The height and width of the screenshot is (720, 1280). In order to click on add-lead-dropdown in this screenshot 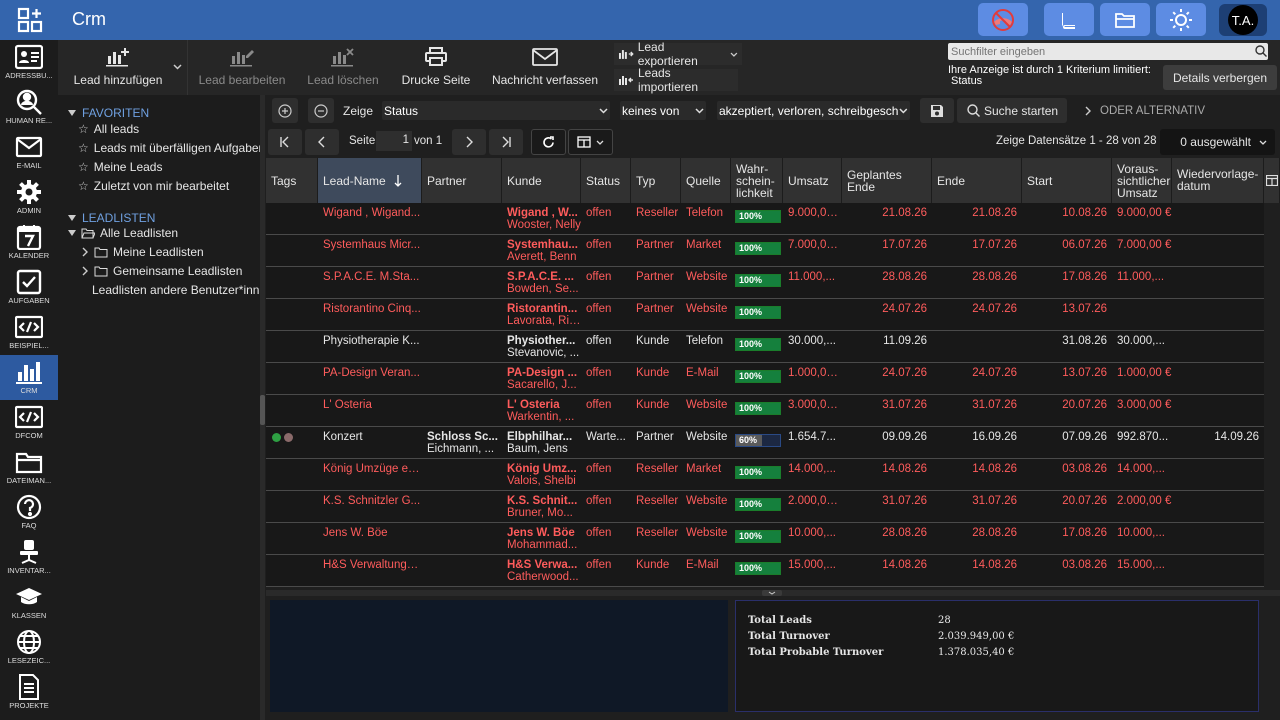, I will do `click(177, 67)`.